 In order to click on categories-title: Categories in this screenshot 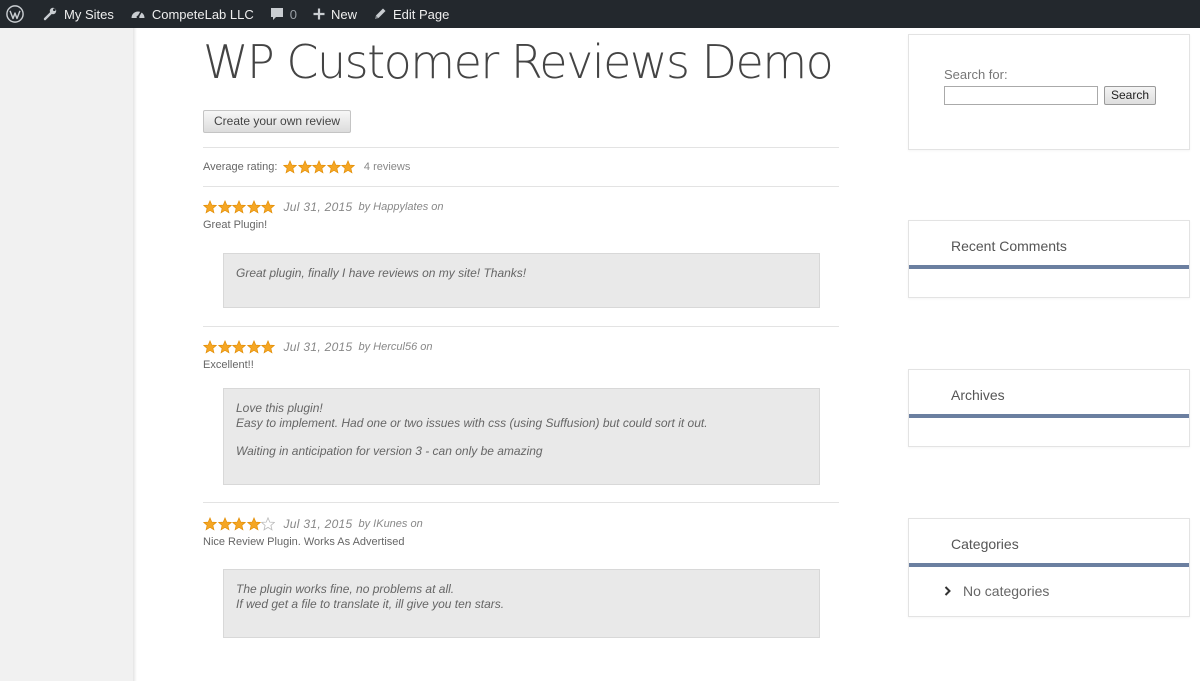, I will do `click(1049, 543)`.